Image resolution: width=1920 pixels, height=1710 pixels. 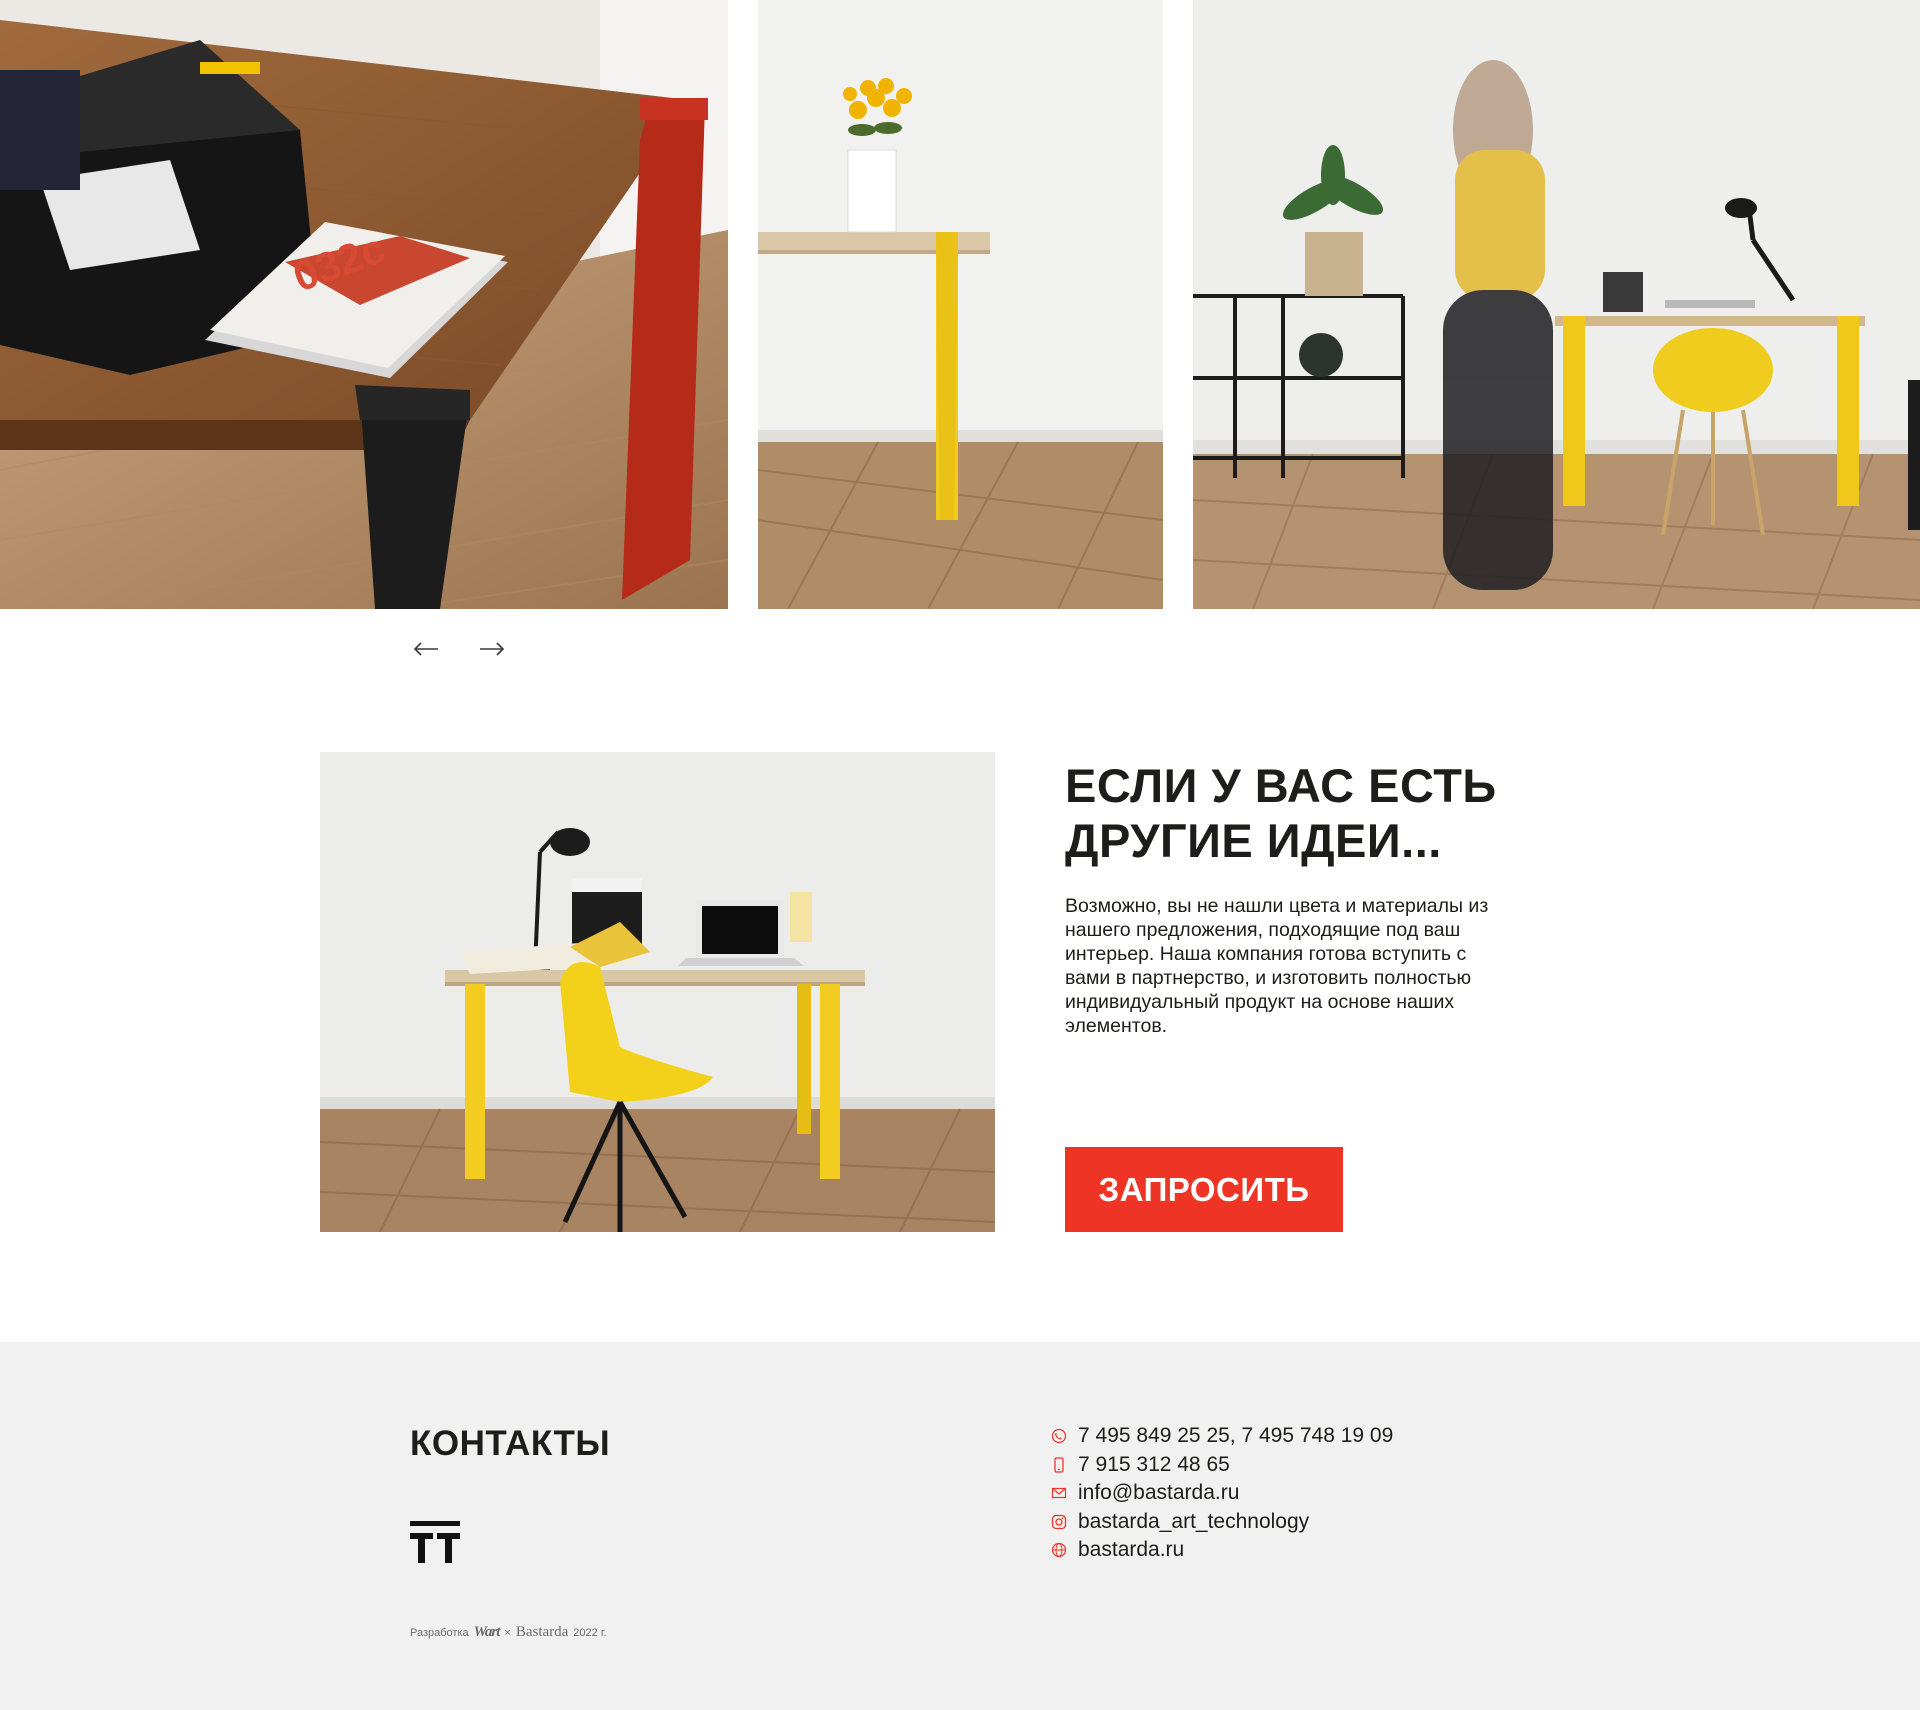 I want to click on gallery-slide-1: 032c, so click(x=364, y=304).